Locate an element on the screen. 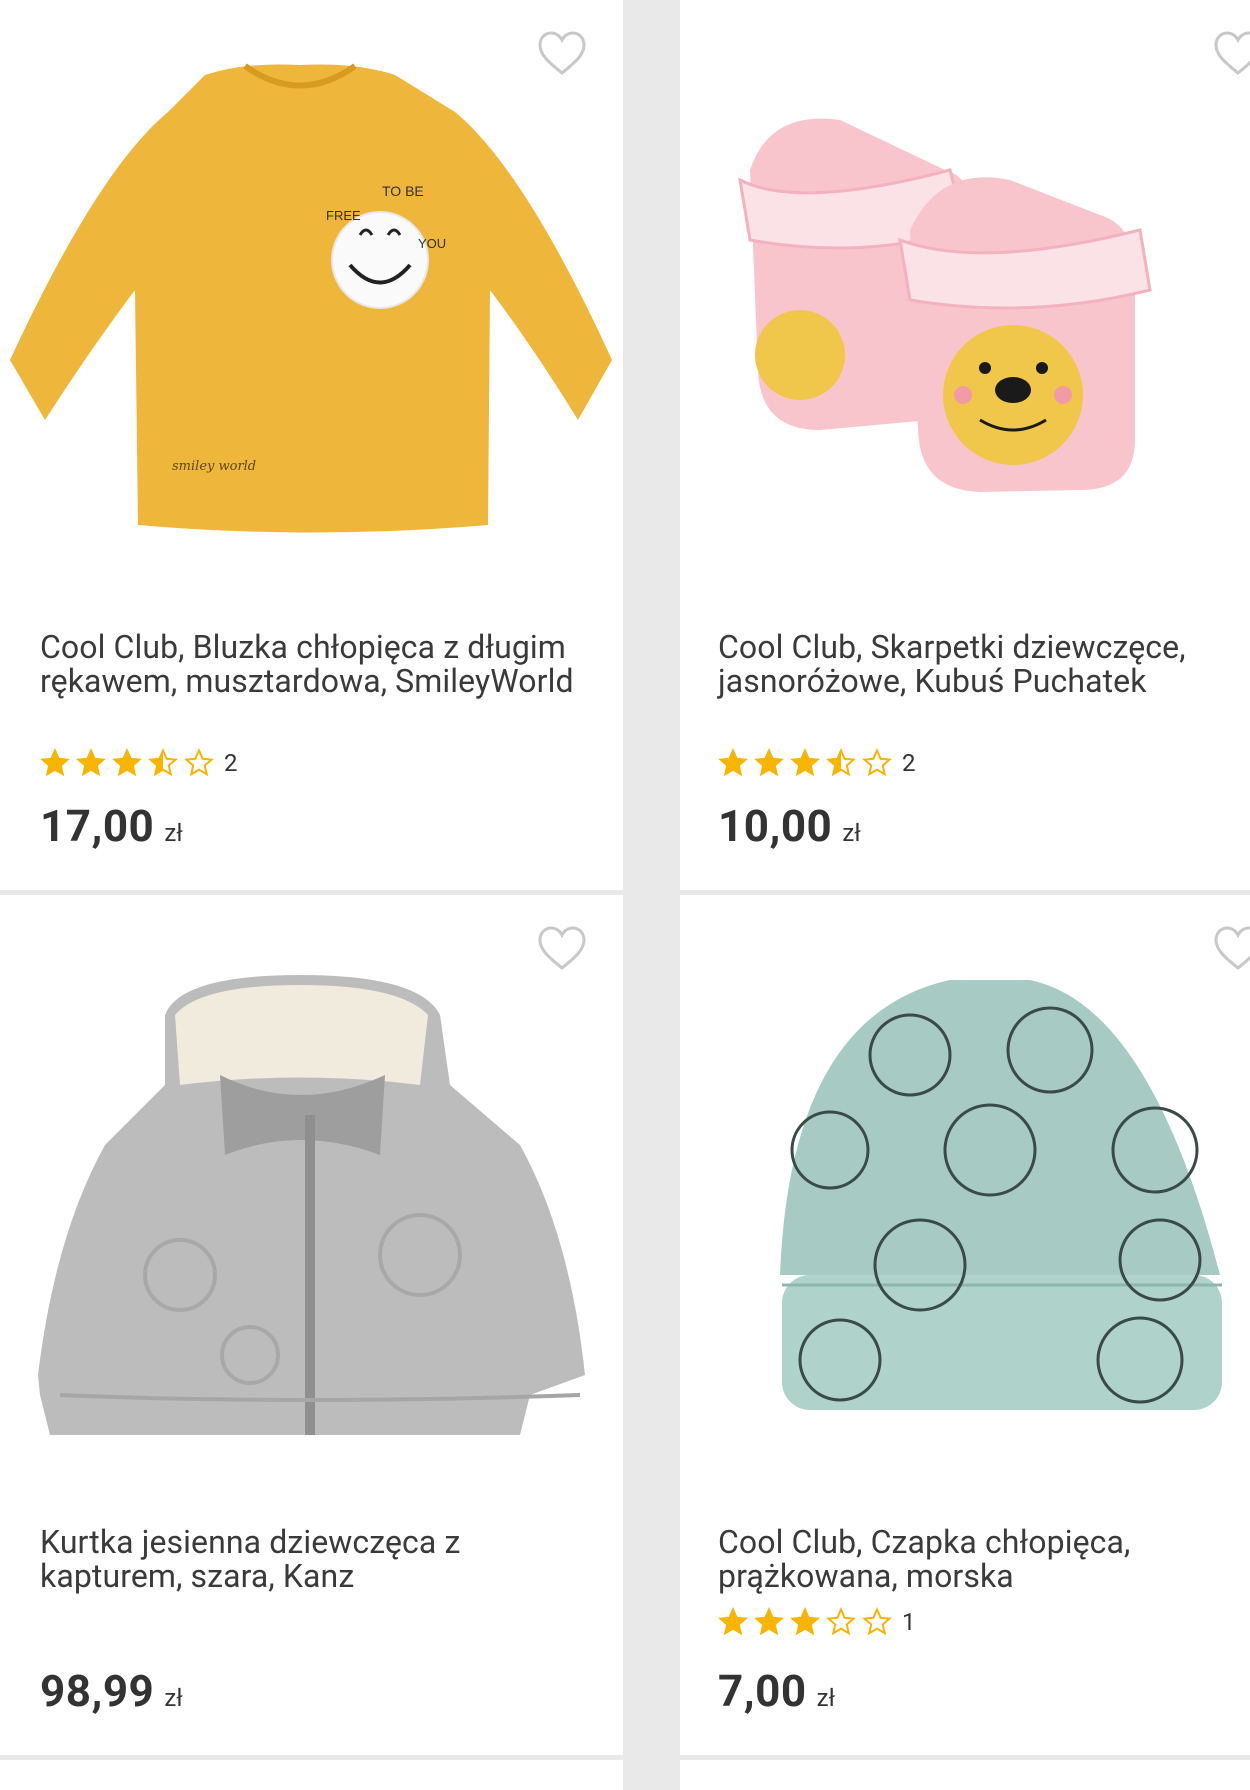 The image size is (1250, 1790). hat-illustration is located at coordinates (1001, 1195).